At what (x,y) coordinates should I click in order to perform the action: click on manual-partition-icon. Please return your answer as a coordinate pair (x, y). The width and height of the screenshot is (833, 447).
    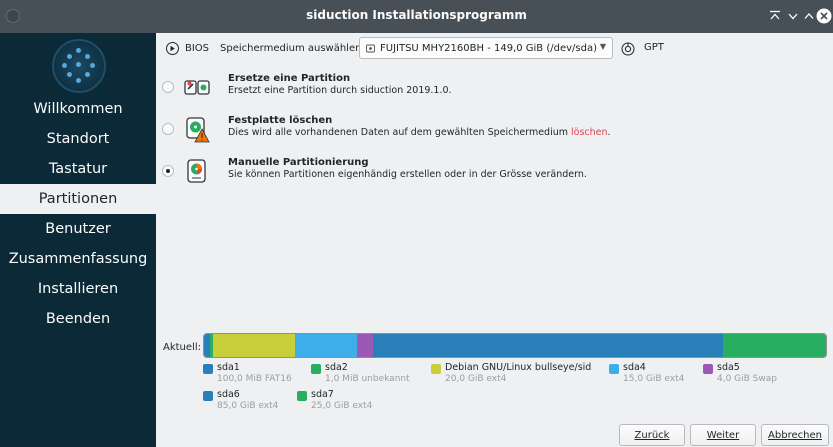
    Looking at the image, I should click on (197, 172).